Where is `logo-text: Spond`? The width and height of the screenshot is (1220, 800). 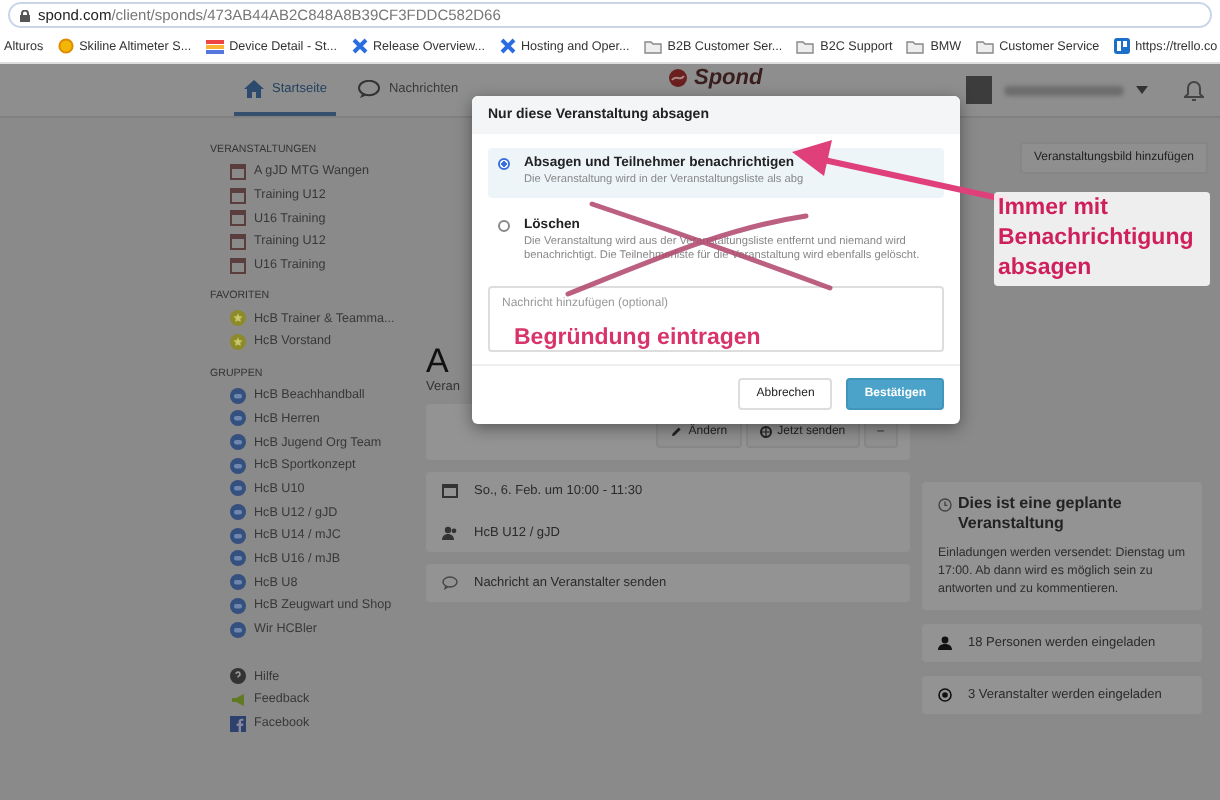
logo-text: Spond is located at coordinates (728, 78).